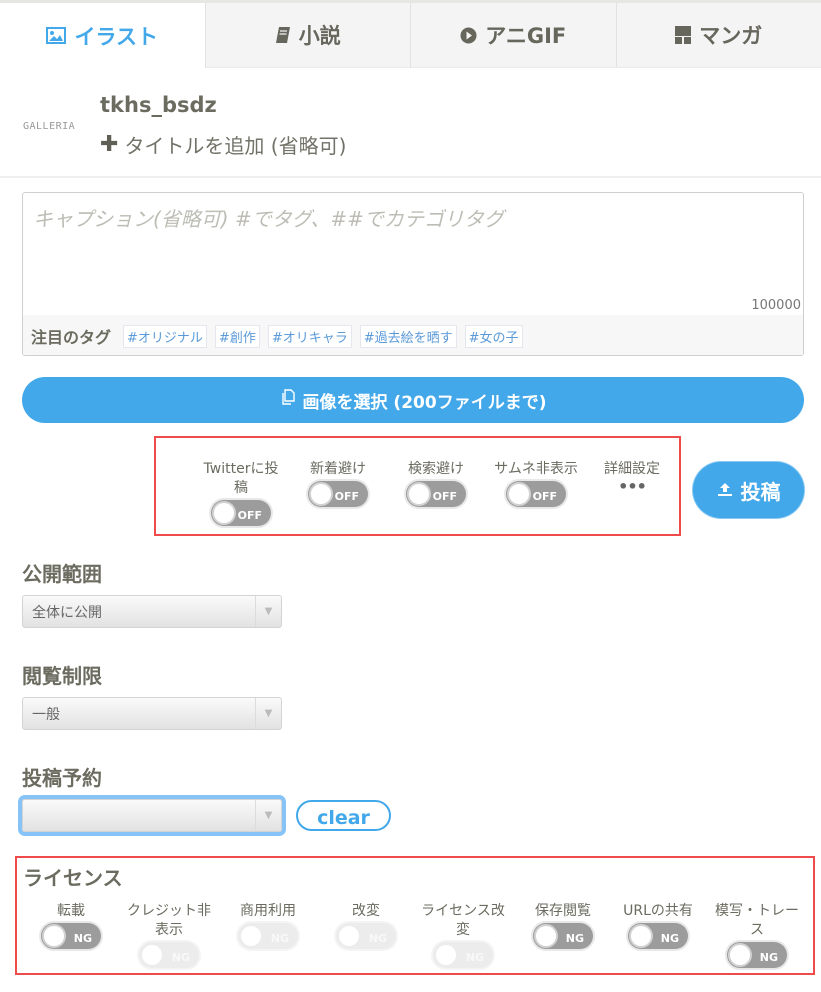  I want to click on option-search-avoid: 検索避け OFF, so click(436, 483).